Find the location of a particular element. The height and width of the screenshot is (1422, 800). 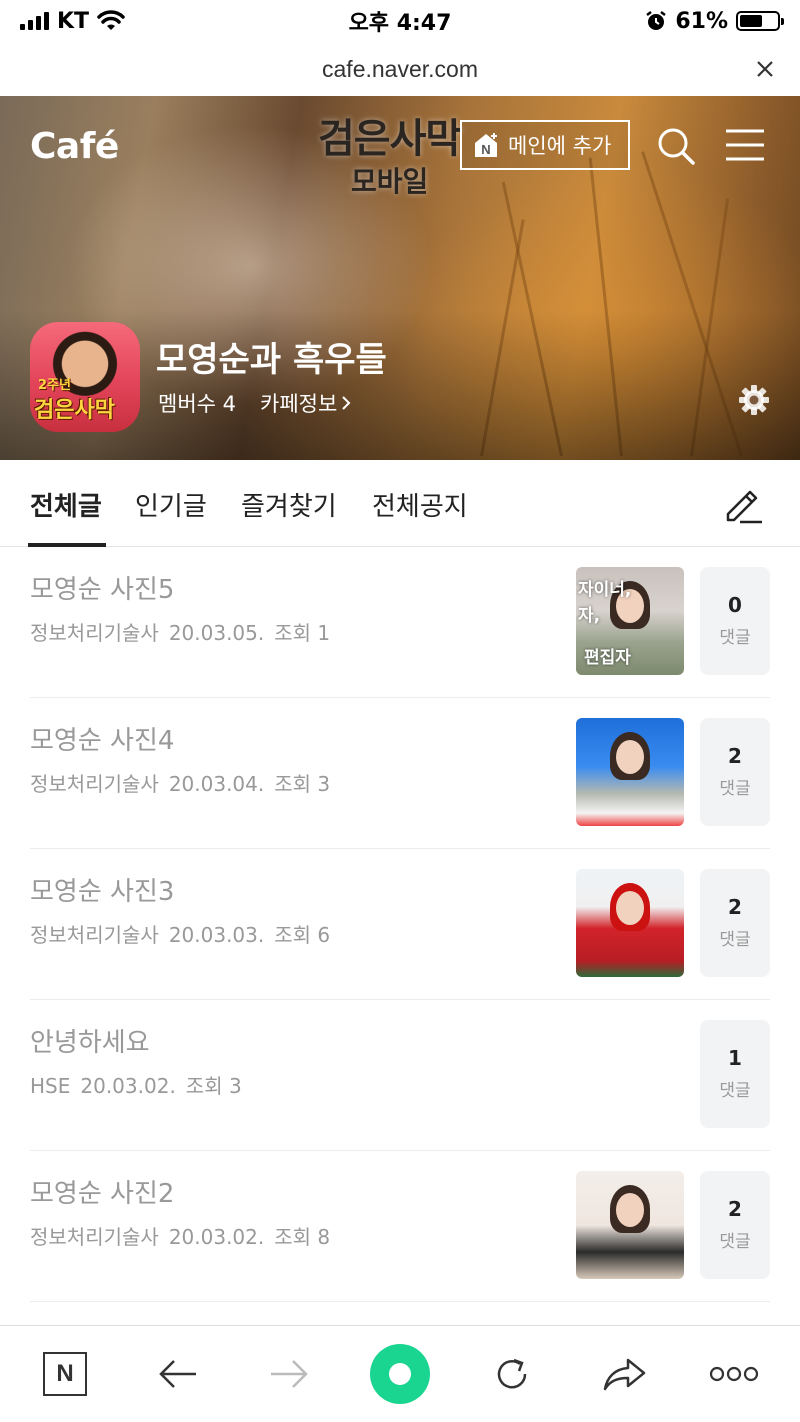

home-dot-icon is located at coordinates (400, 1374).